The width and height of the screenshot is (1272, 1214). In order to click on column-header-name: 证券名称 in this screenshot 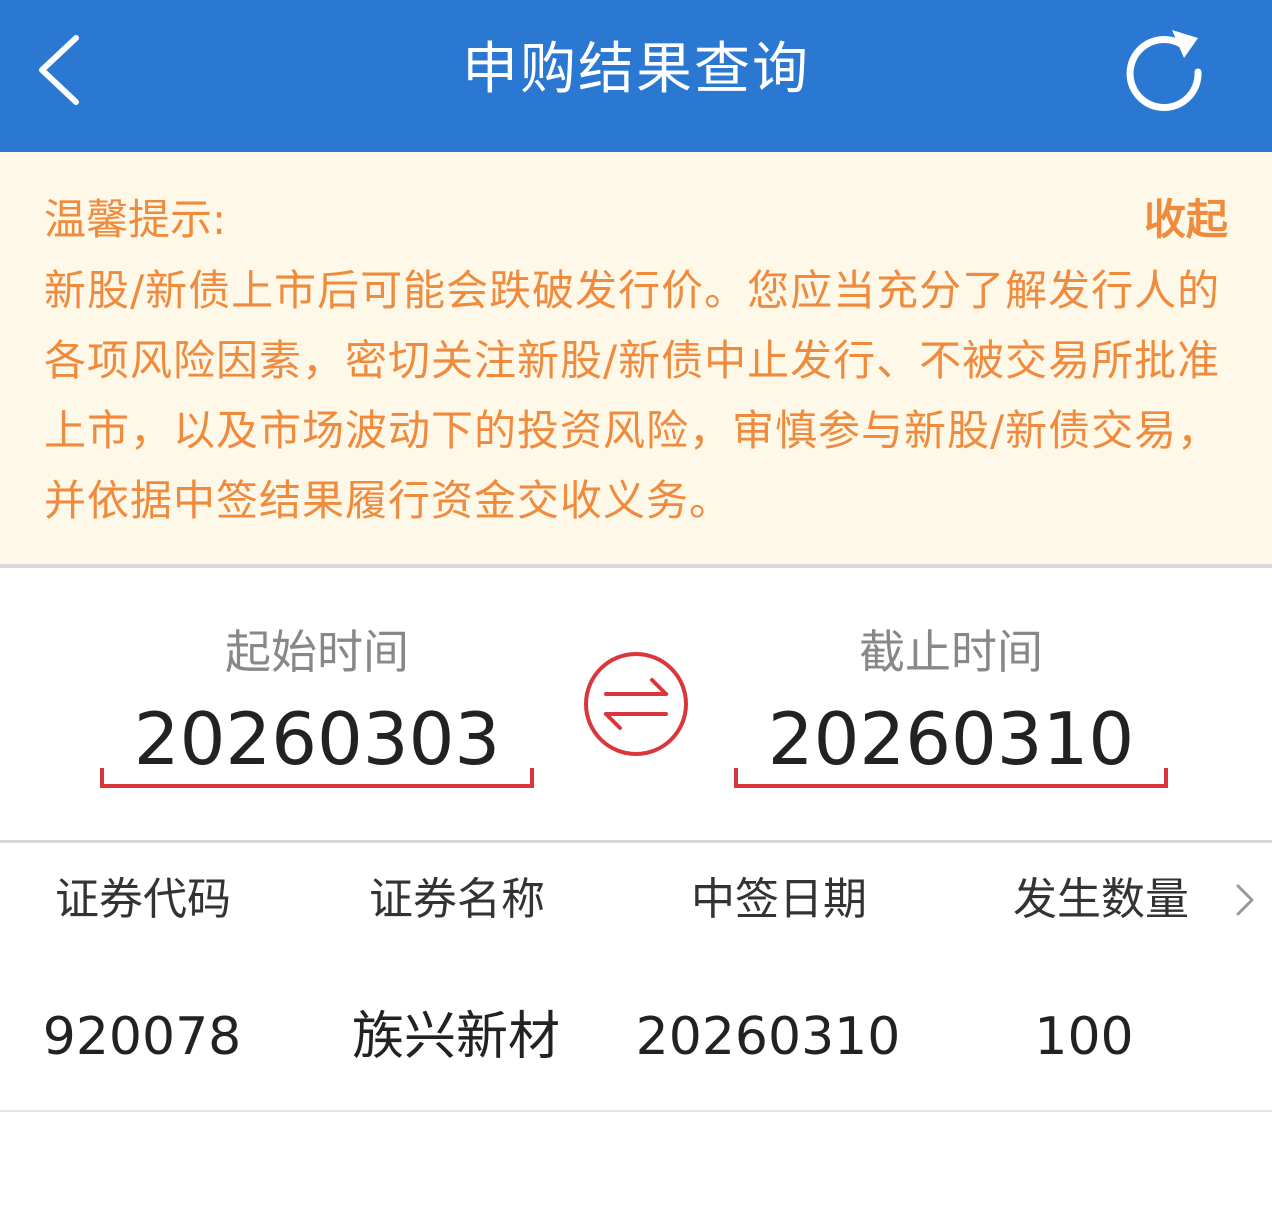, I will do `click(457, 899)`.